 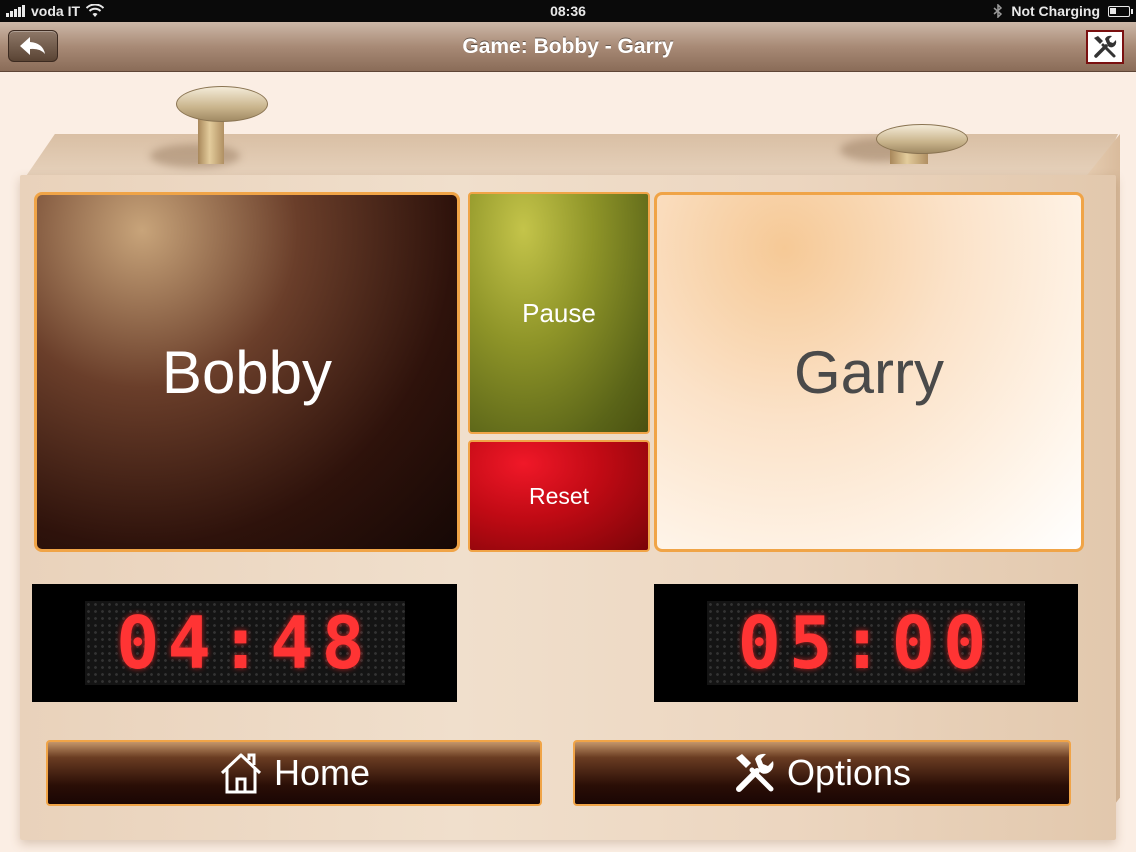 I want to click on options-button: Options, so click(x=822, y=773).